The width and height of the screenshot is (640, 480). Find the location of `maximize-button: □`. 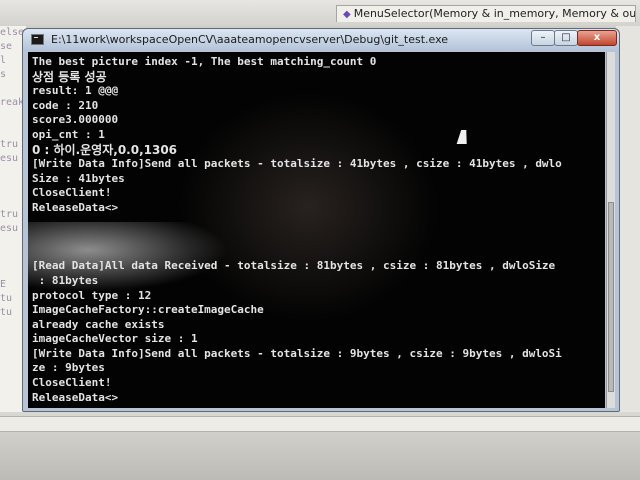

maximize-button: □ is located at coordinates (566, 38).